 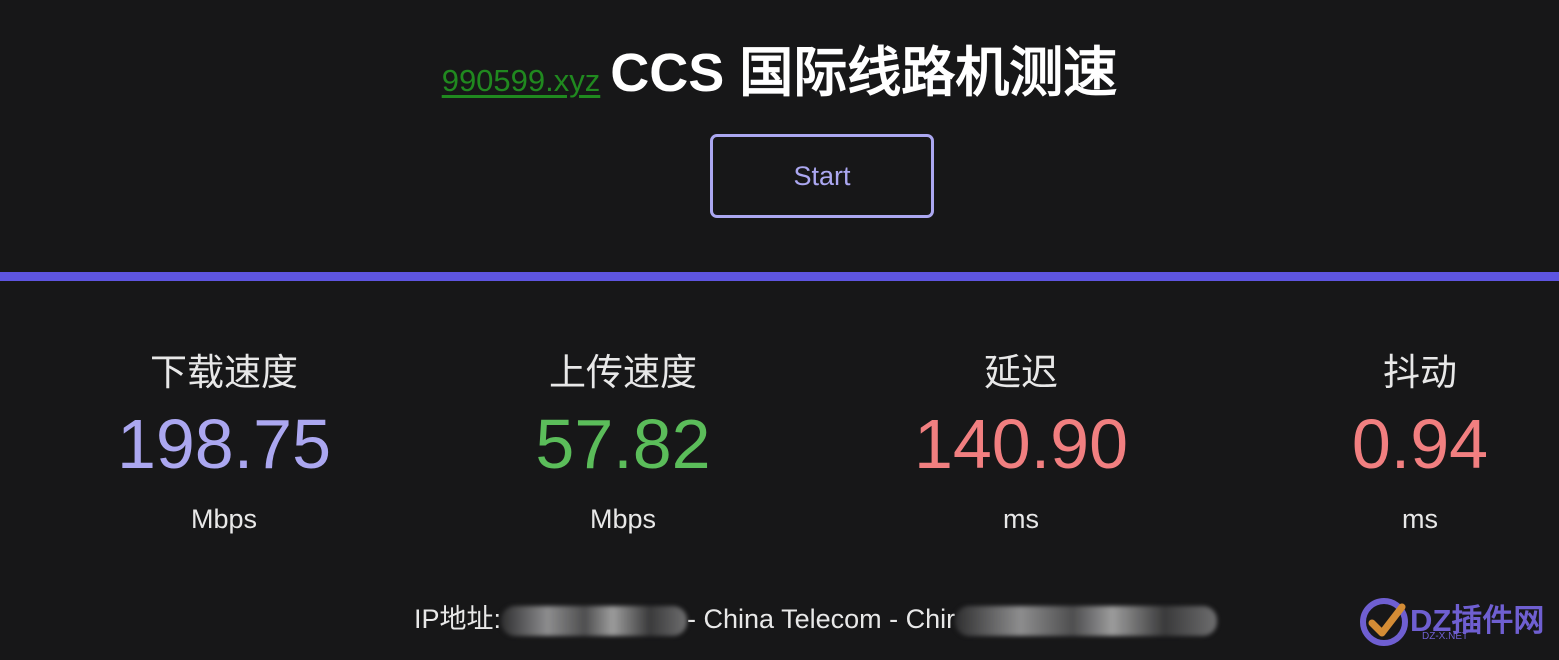 I want to click on metric-jitter: 抖动 0.94 ms, so click(x=1414, y=442).